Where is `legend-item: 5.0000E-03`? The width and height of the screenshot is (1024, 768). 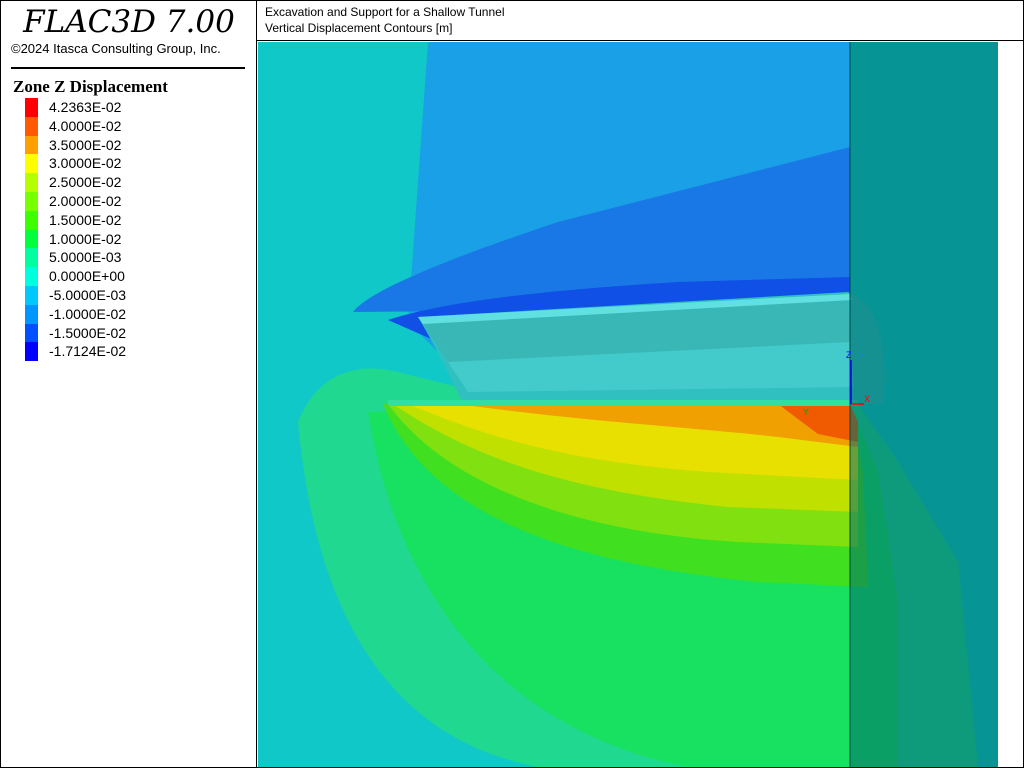 legend-item: 5.0000E-03 is located at coordinates (115, 258).